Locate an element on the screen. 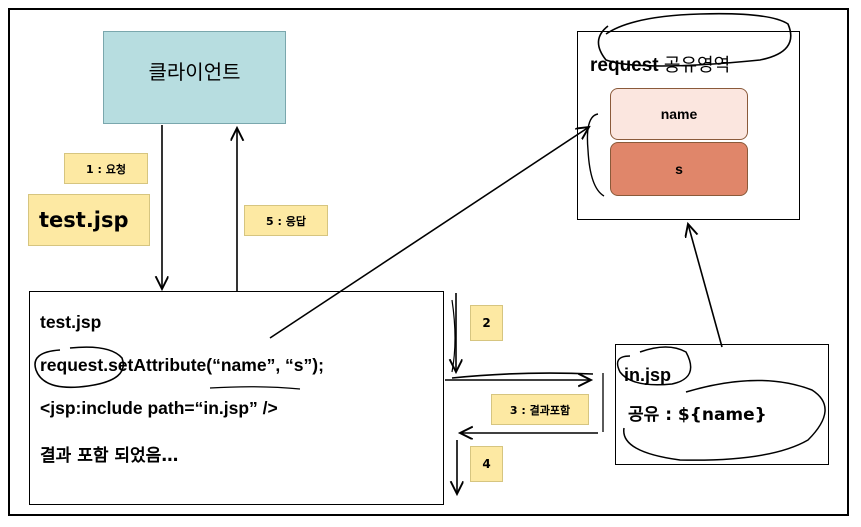 This screenshot has height=527, width=861. step-2-label: 2 is located at coordinates (486, 323).